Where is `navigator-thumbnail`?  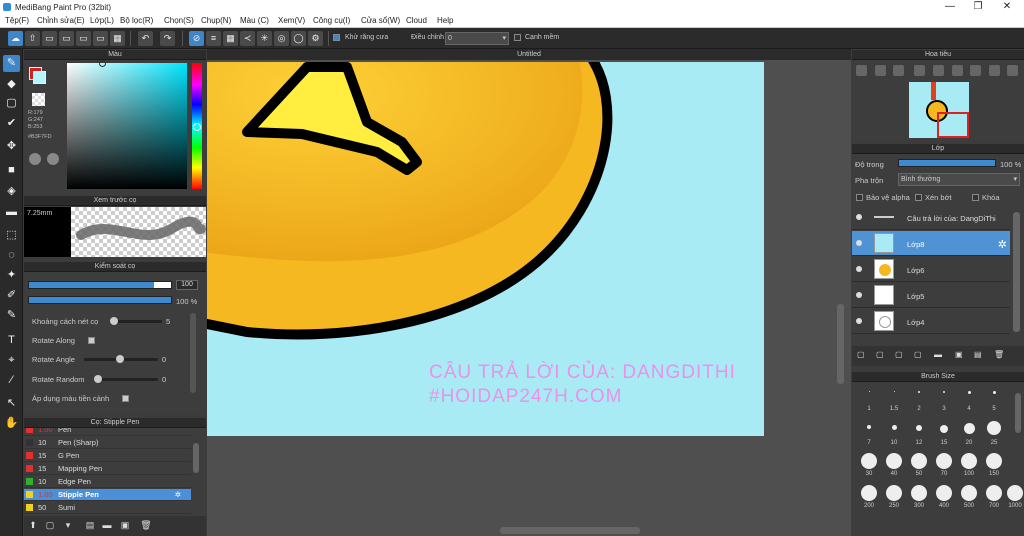
navigator-thumbnail is located at coordinates (939, 110).